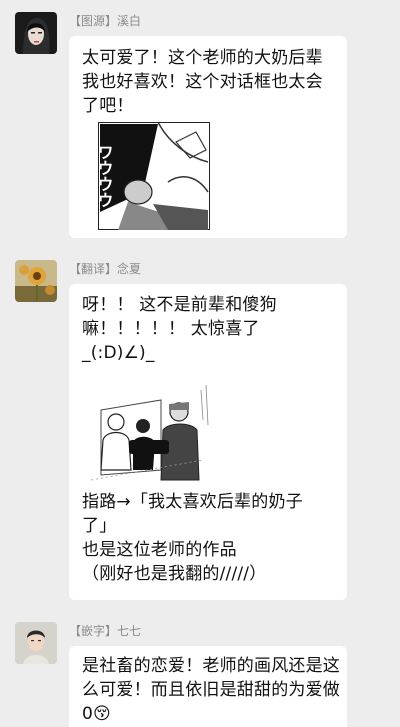 Image resolution: width=400 pixels, height=727 pixels. What do you see at coordinates (159, 550) in the screenshot?
I see `message-text: 也是这位老师的作品` at bounding box center [159, 550].